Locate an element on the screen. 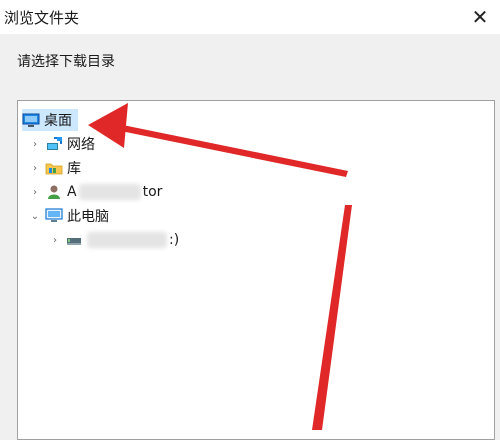 Image resolution: width=500 pixels, height=440 pixels. title-bar: 浏览文件夹 ✕ is located at coordinates (250, 17).